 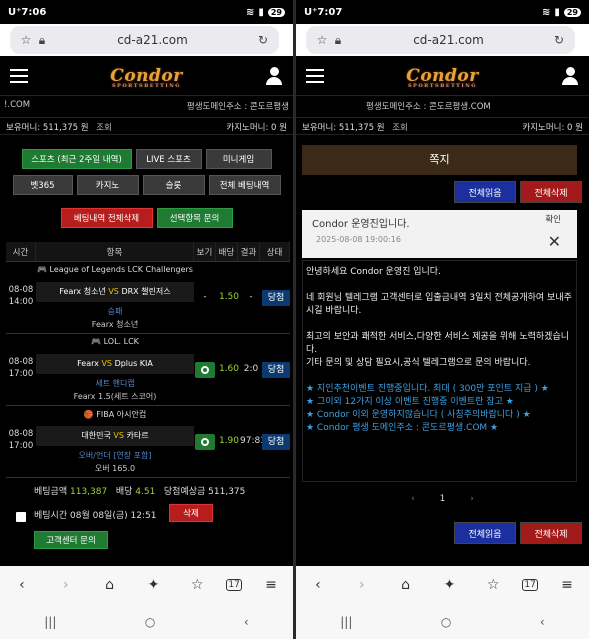 I want to click on system-nav: ||| ○ ‹, so click(x=442, y=621).